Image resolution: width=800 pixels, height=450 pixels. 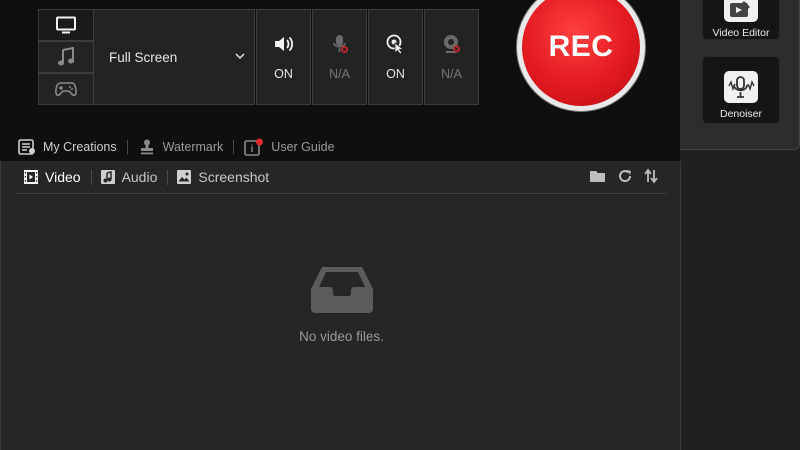 What do you see at coordinates (283, 44) in the screenshot?
I see `speaker-icon` at bounding box center [283, 44].